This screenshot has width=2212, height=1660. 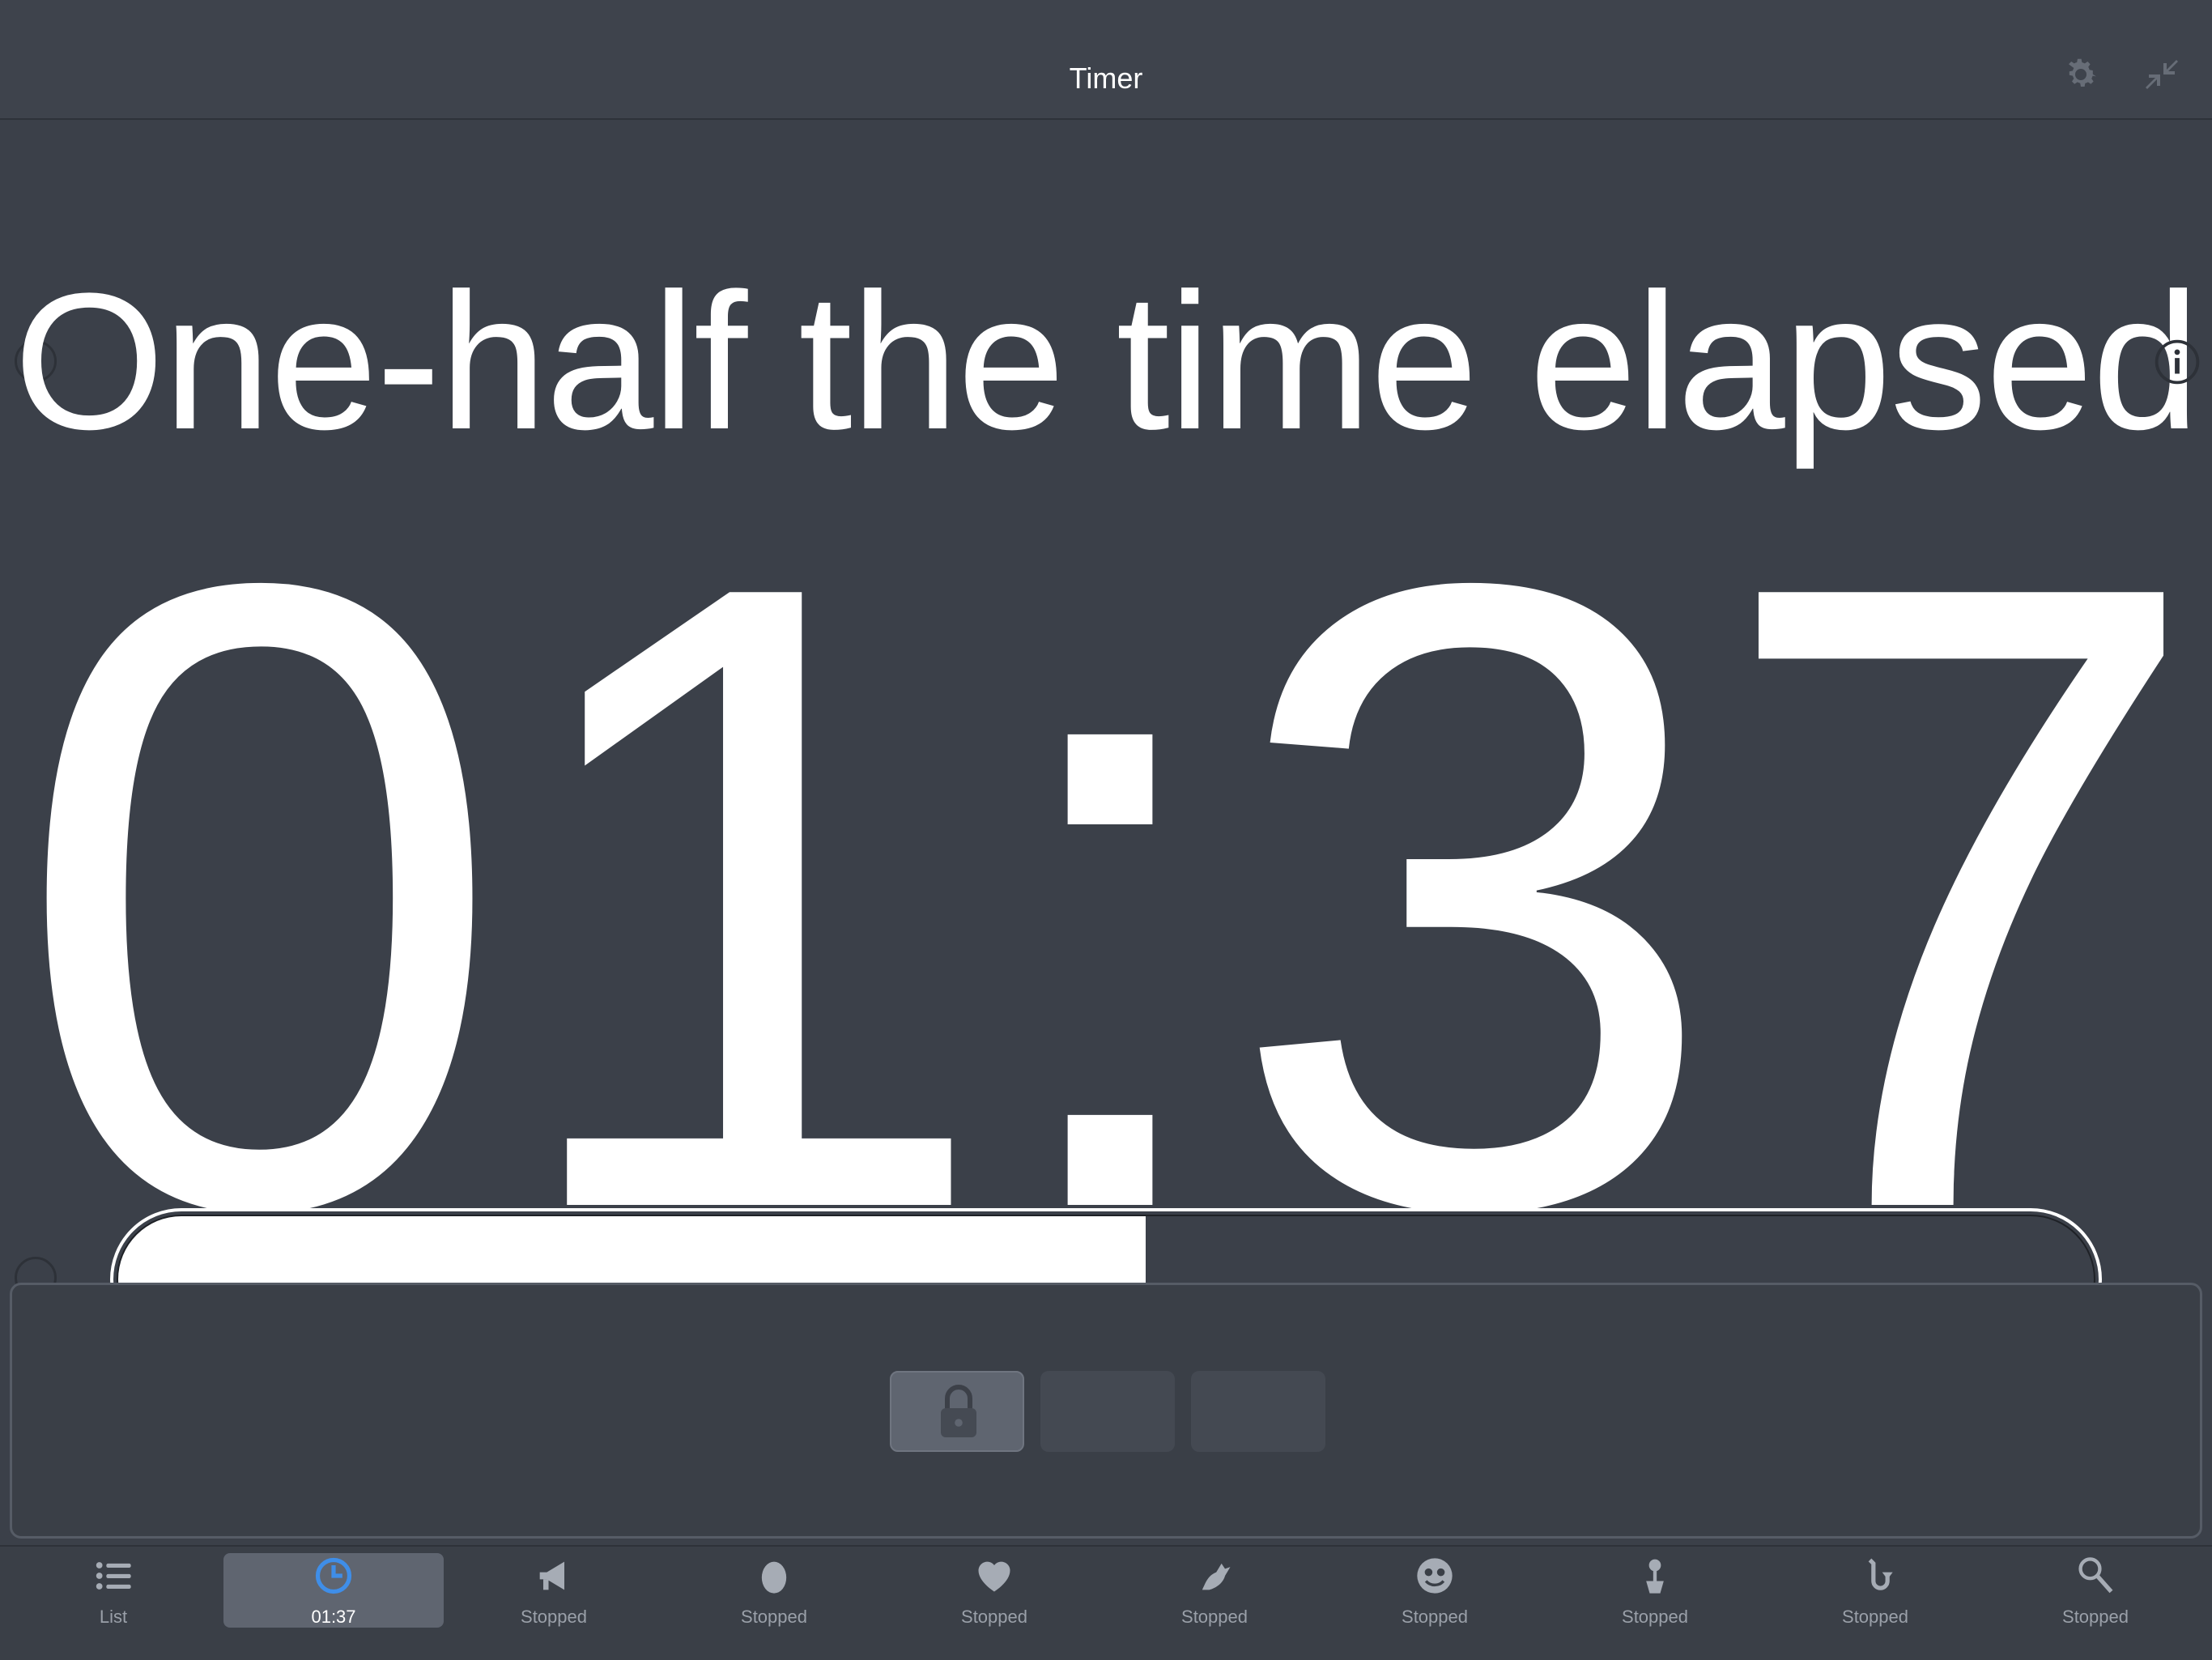 I want to click on saxophone-icon, so click(x=1880, y=1574).